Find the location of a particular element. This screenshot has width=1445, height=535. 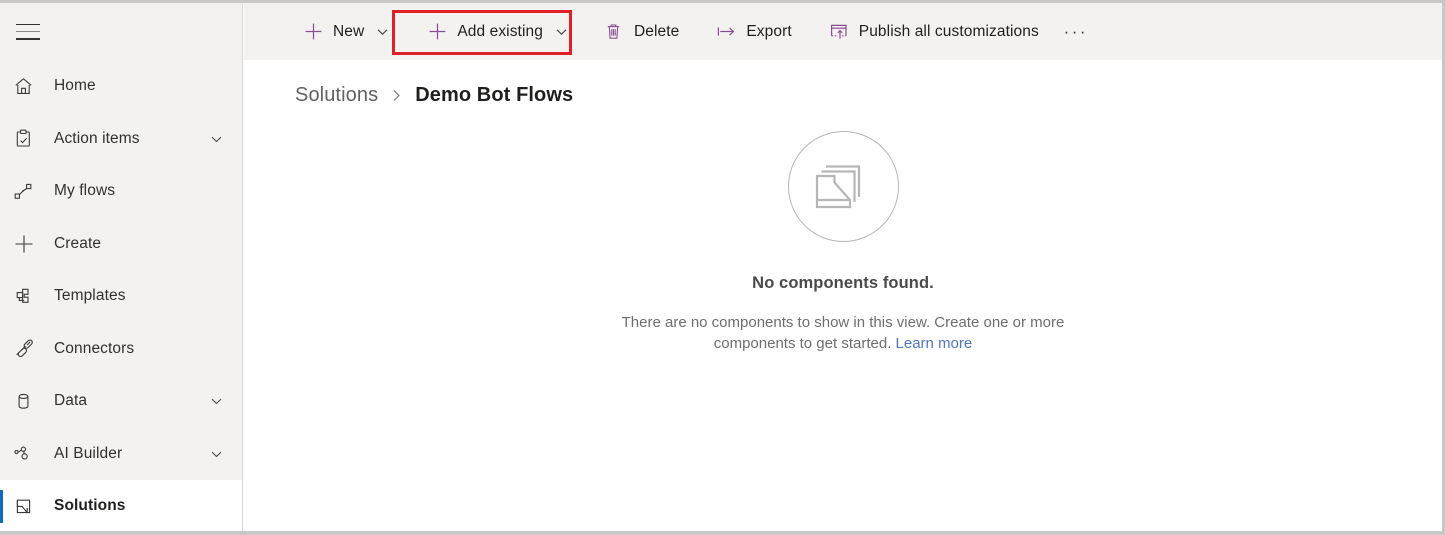

add-existing-button: Add existing is located at coordinates (497, 32).